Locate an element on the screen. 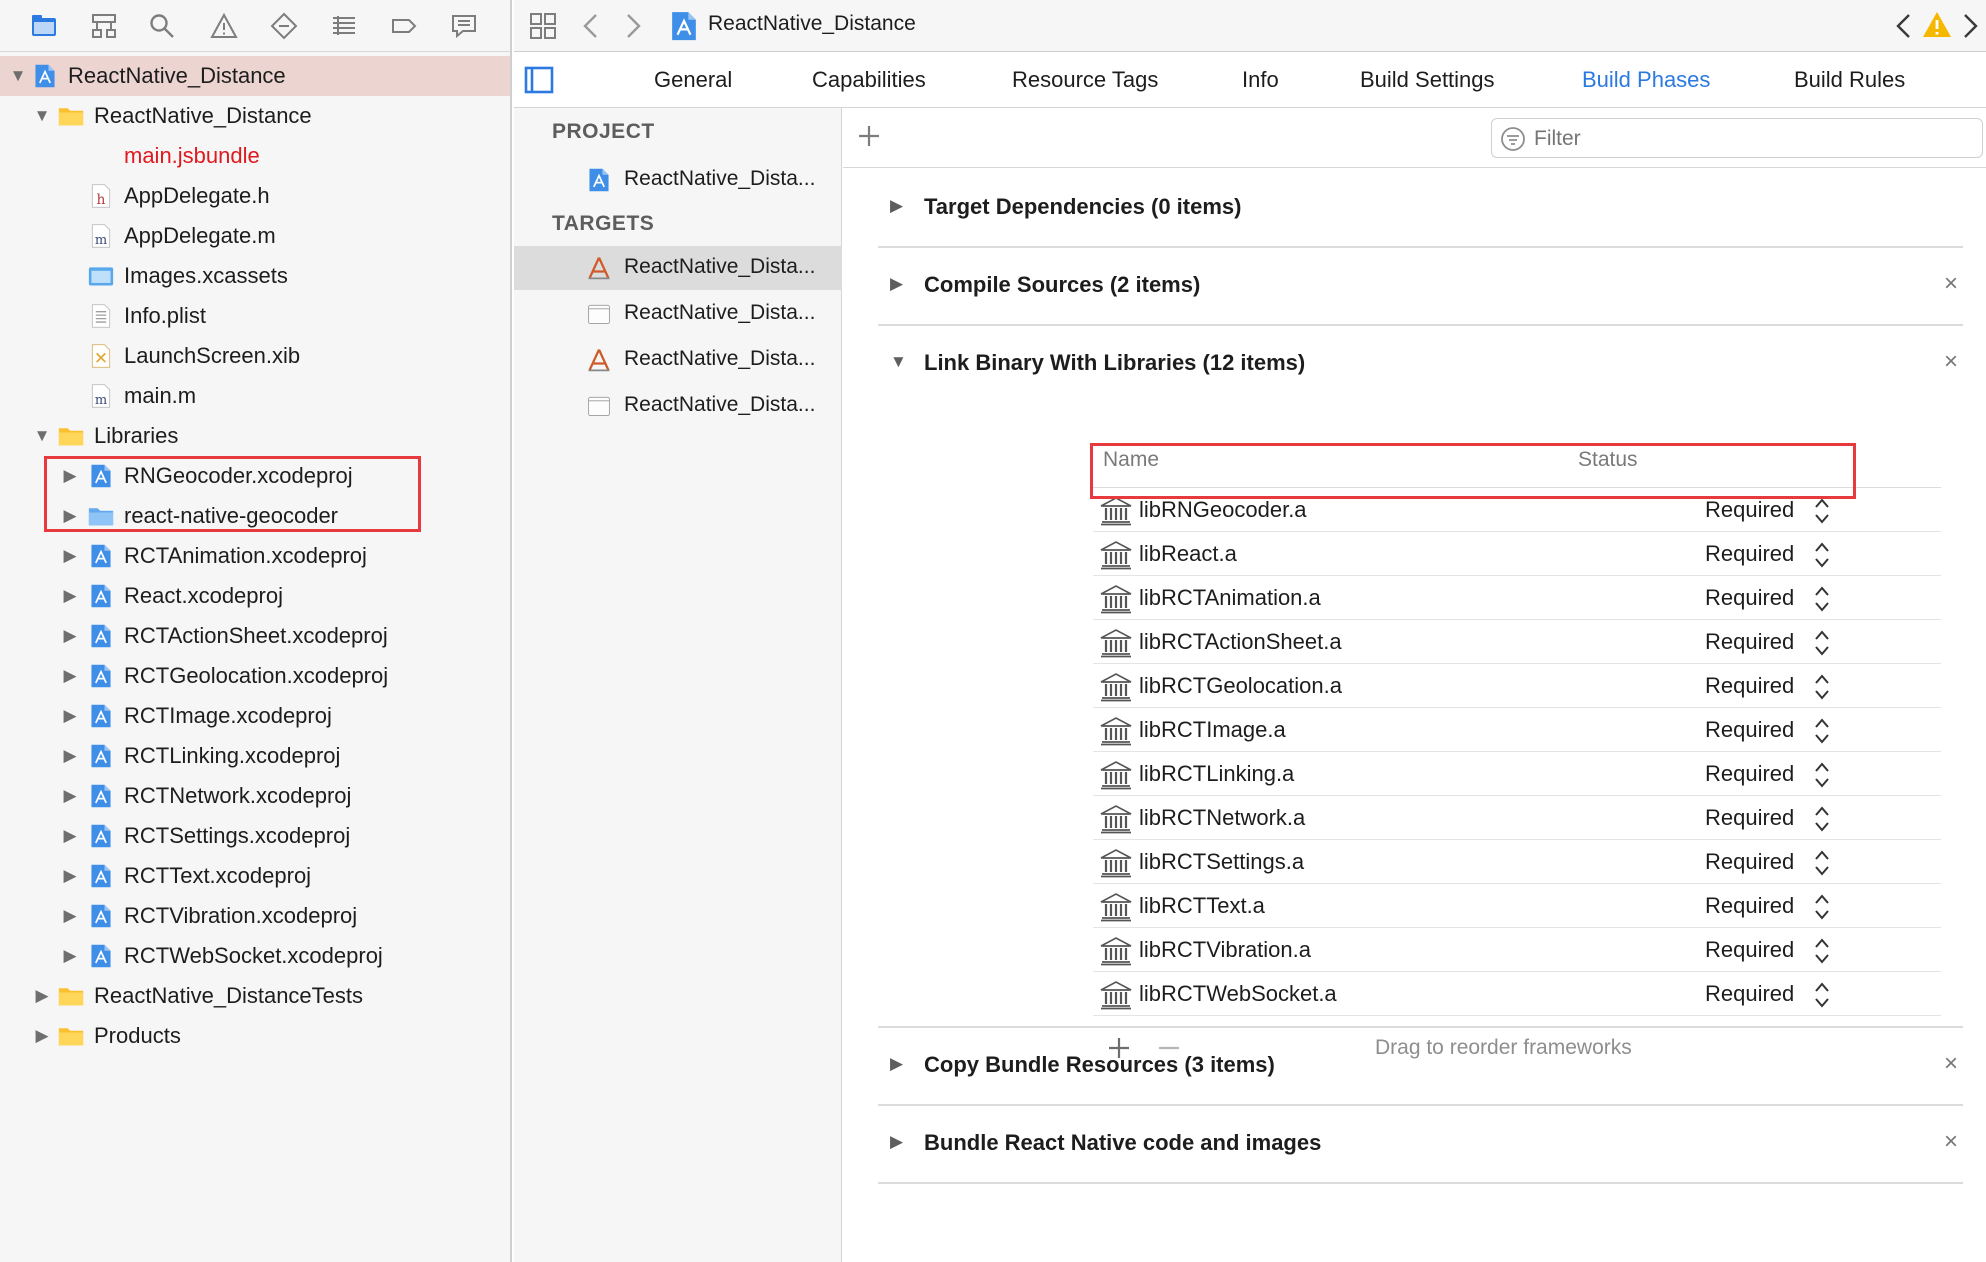  report-icon is located at coordinates (464, 26).